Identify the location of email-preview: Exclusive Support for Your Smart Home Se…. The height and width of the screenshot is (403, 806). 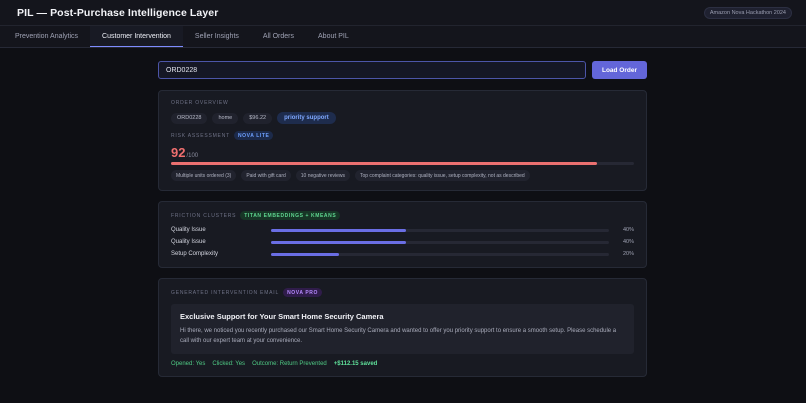
(402, 329).